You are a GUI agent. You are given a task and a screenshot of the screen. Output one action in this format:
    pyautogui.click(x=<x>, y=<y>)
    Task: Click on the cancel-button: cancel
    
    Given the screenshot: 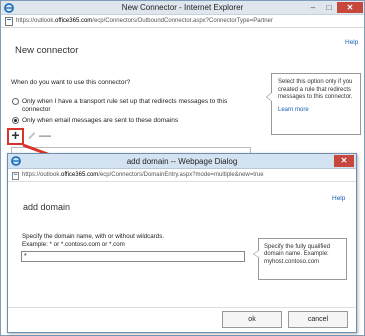 What is the action you would take?
    pyautogui.click(x=318, y=319)
    